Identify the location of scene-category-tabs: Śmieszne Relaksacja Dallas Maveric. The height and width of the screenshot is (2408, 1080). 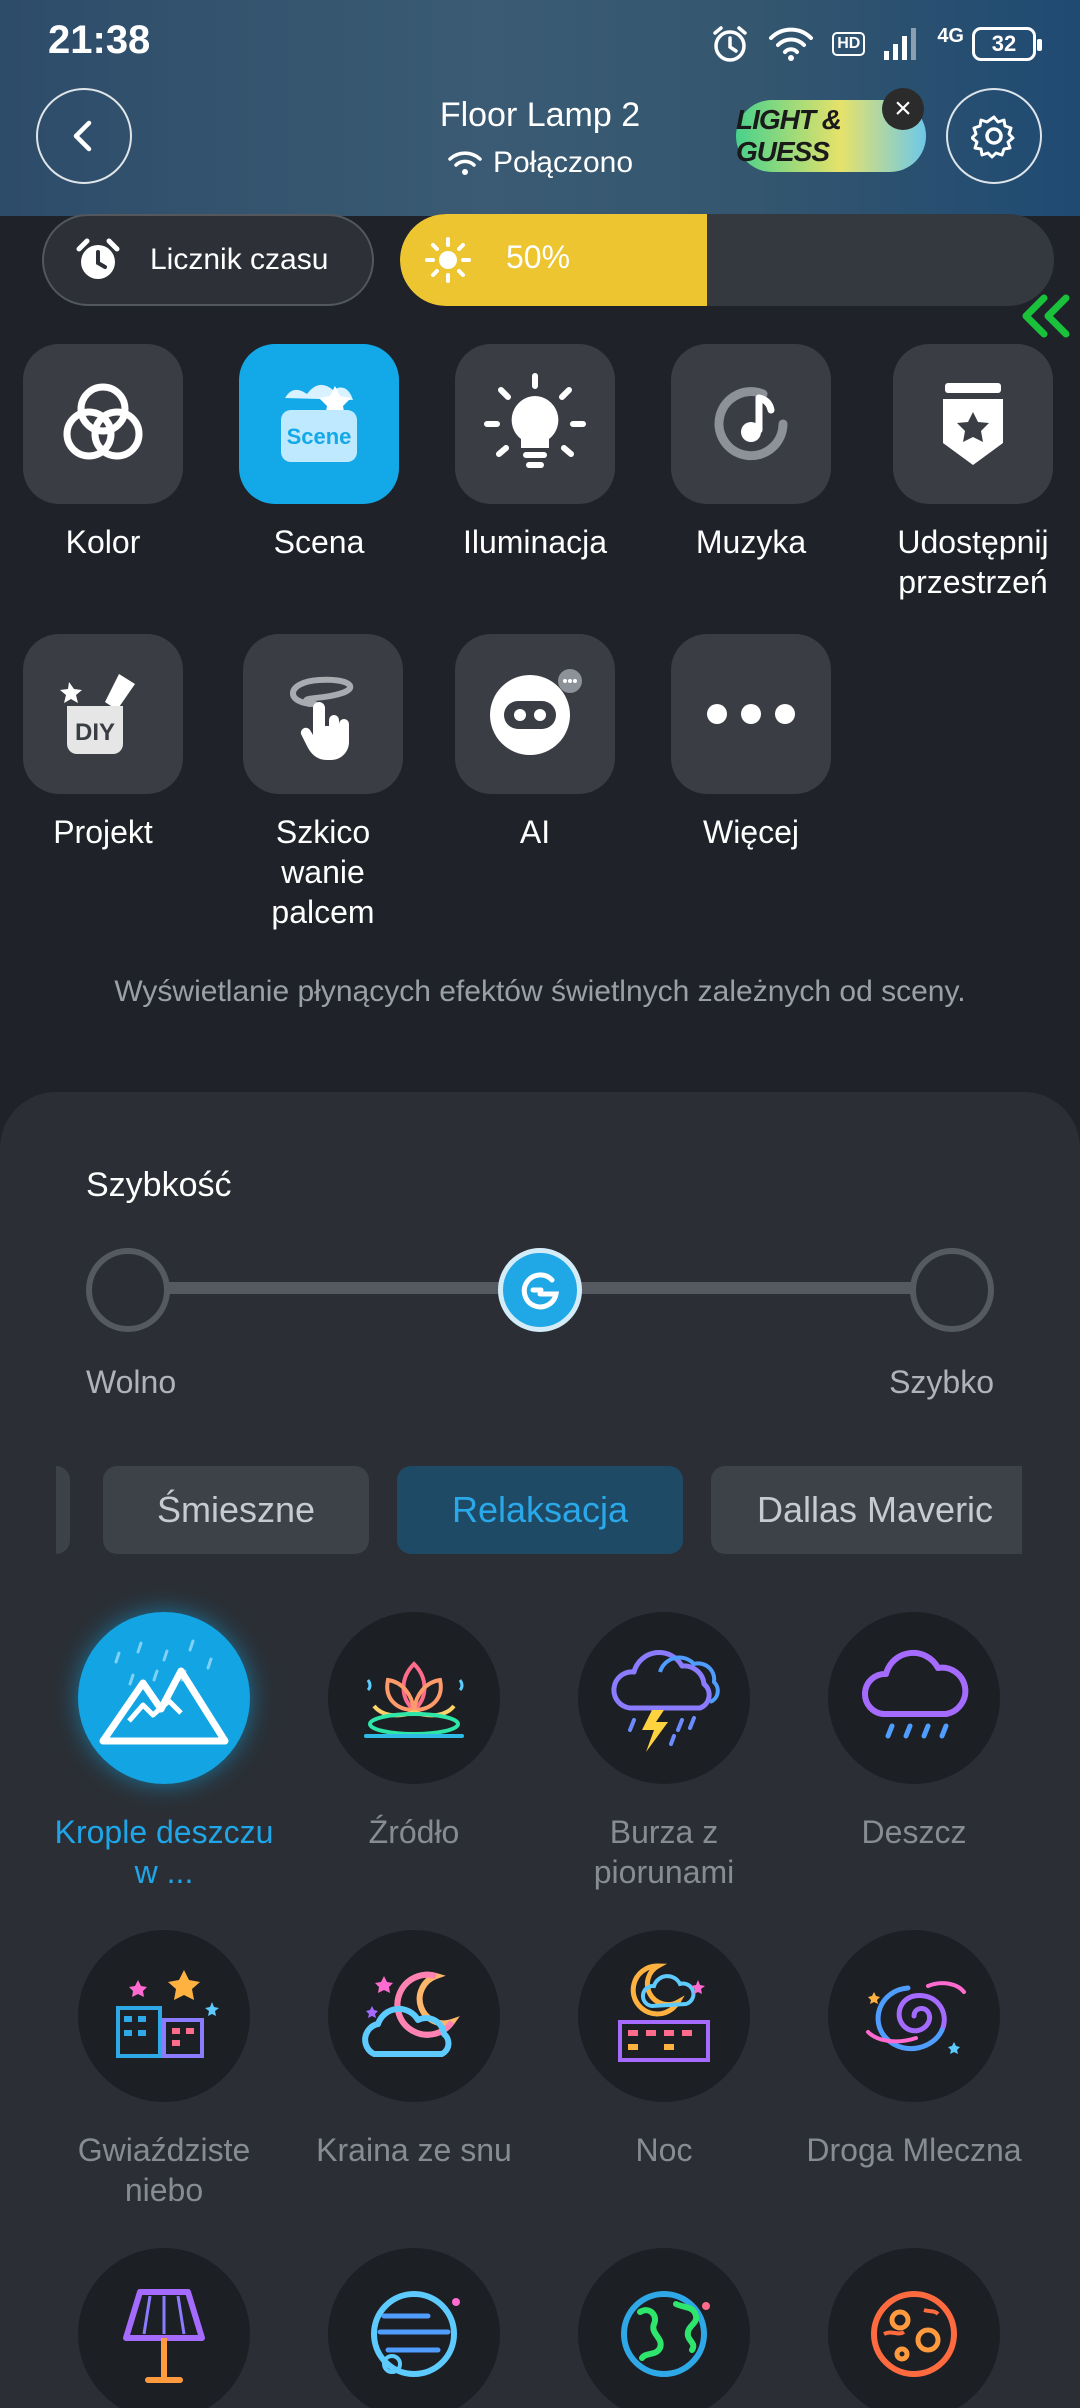
(539, 1510).